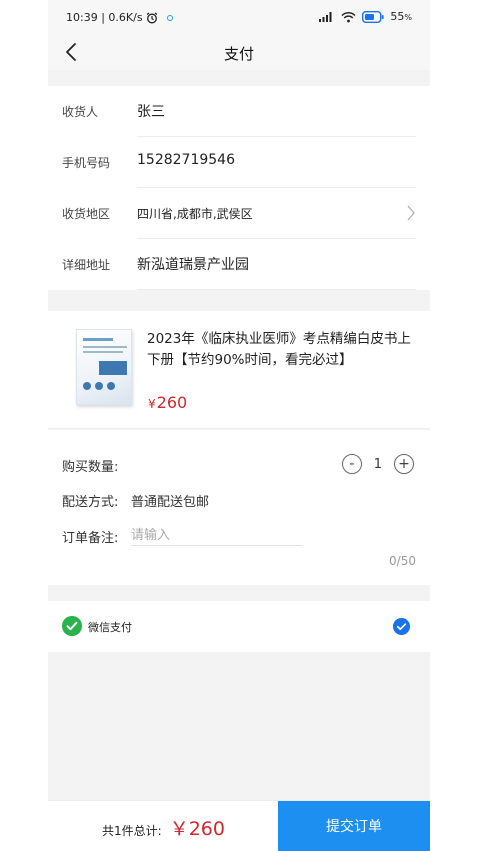  What do you see at coordinates (401, 16) in the screenshot?
I see `battery-percent: 55%` at bounding box center [401, 16].